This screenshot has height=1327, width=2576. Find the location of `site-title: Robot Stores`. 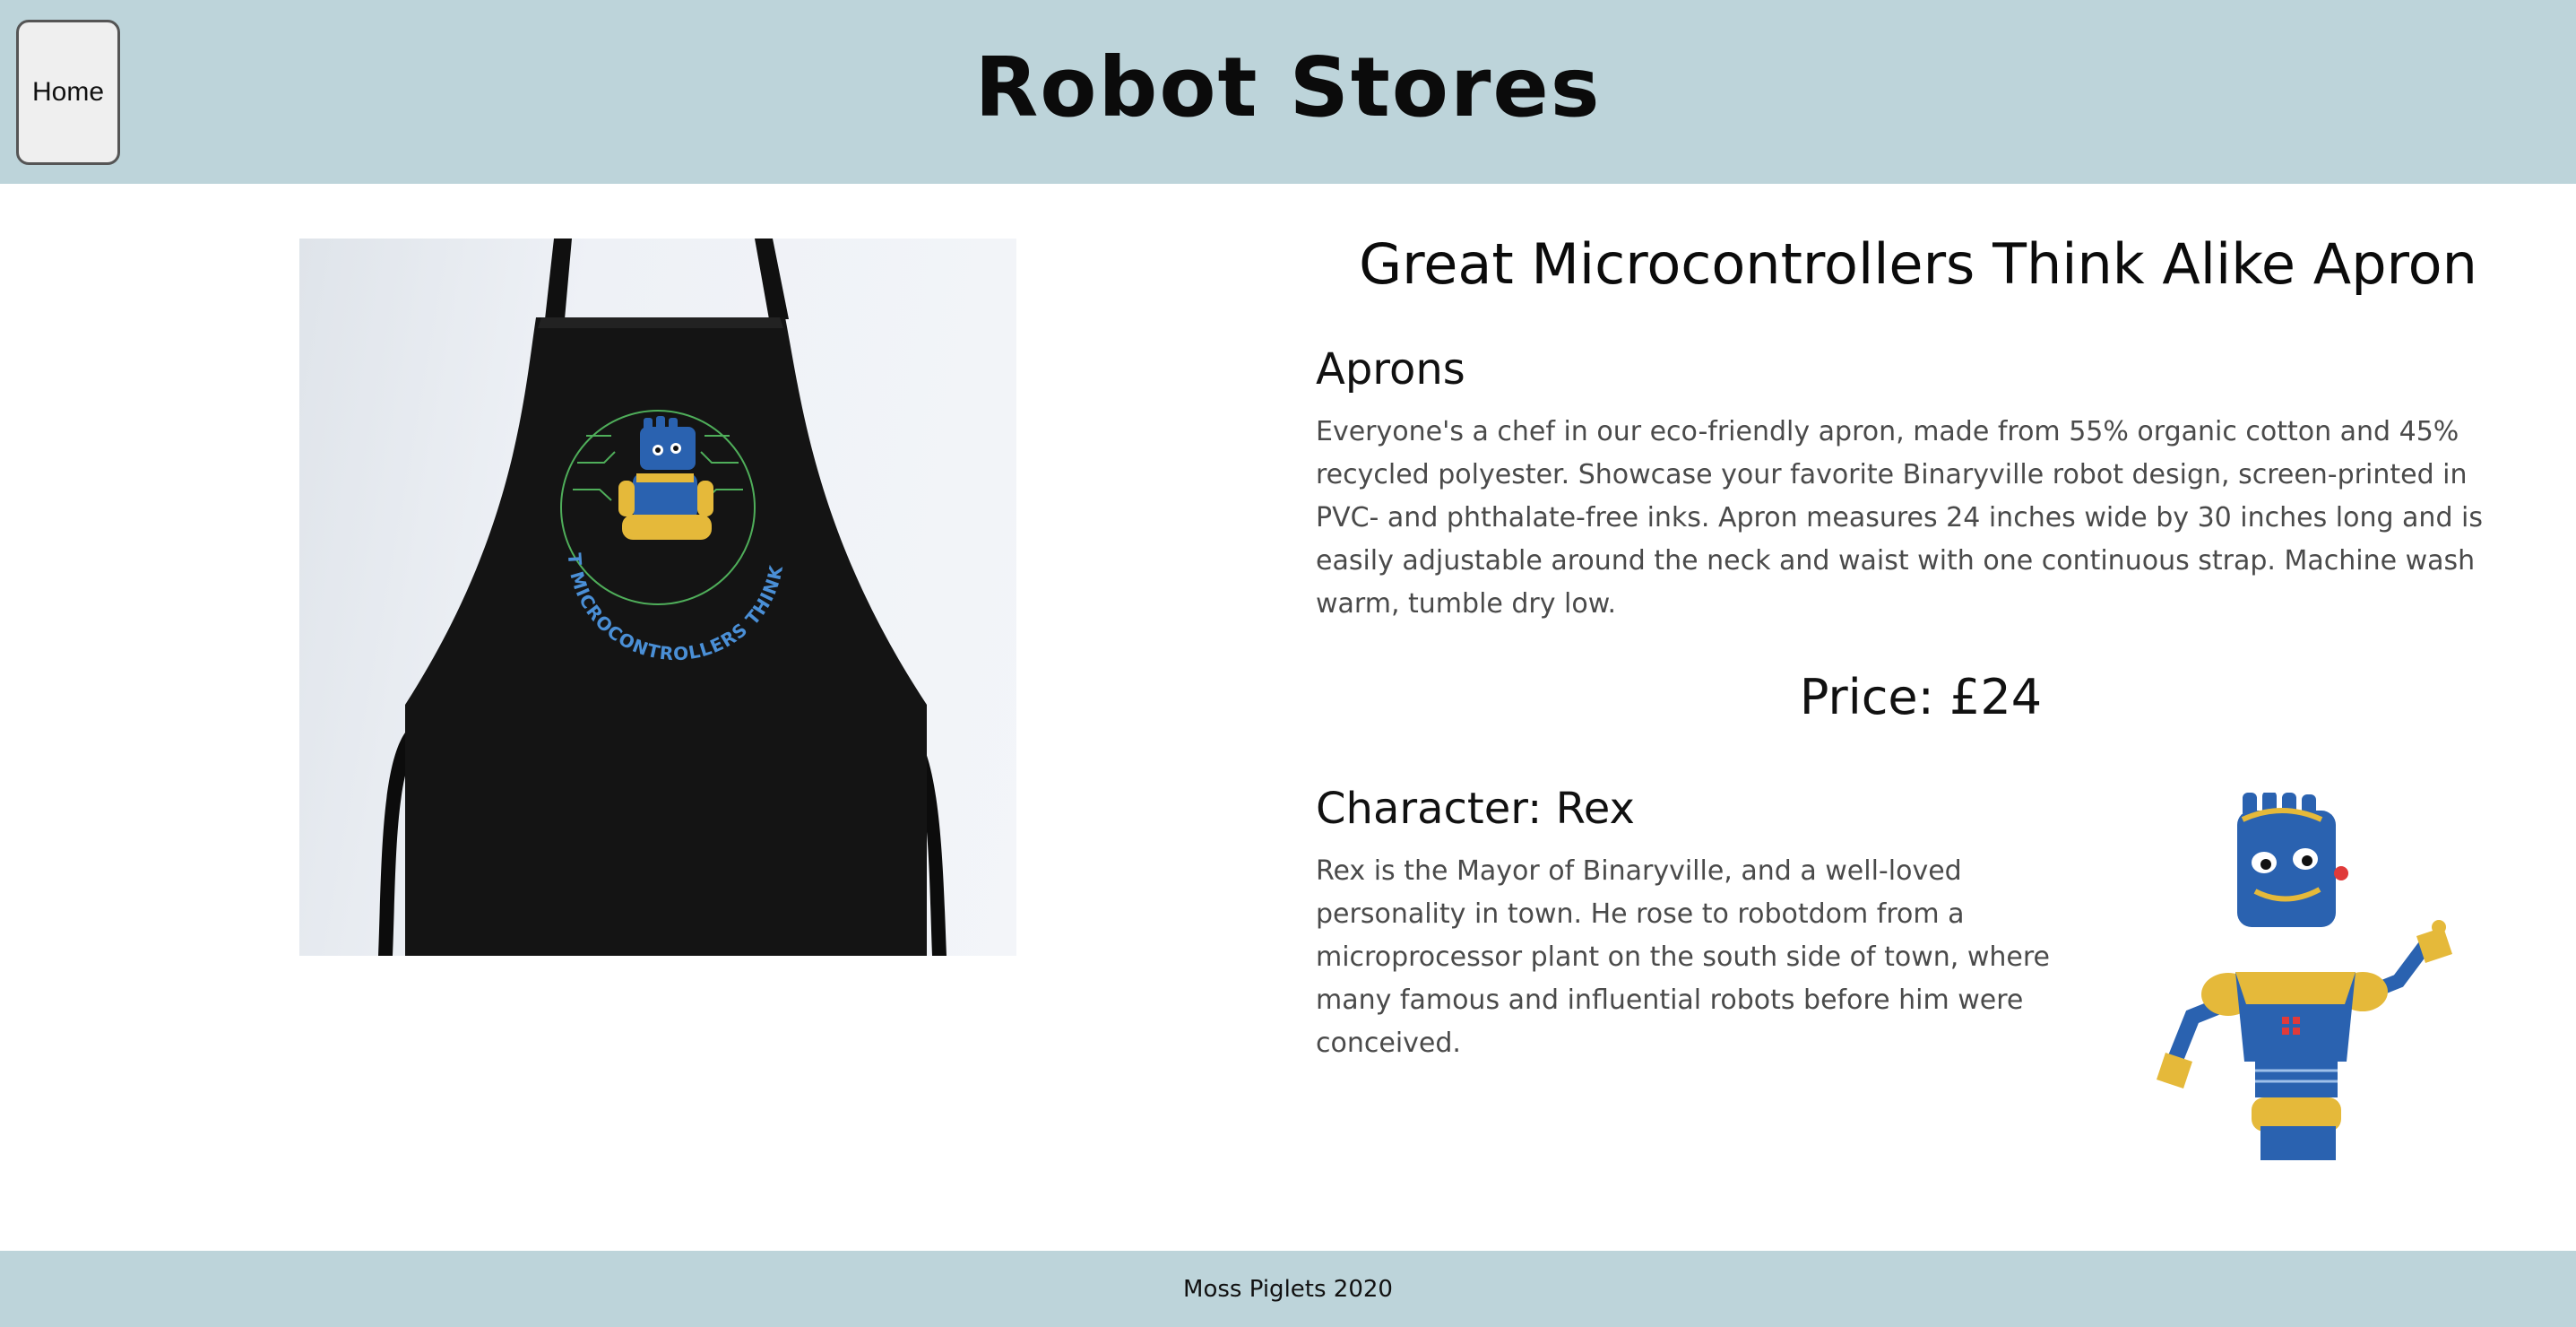

site-title: Robot Stores is located at coordinates (1288, 87).